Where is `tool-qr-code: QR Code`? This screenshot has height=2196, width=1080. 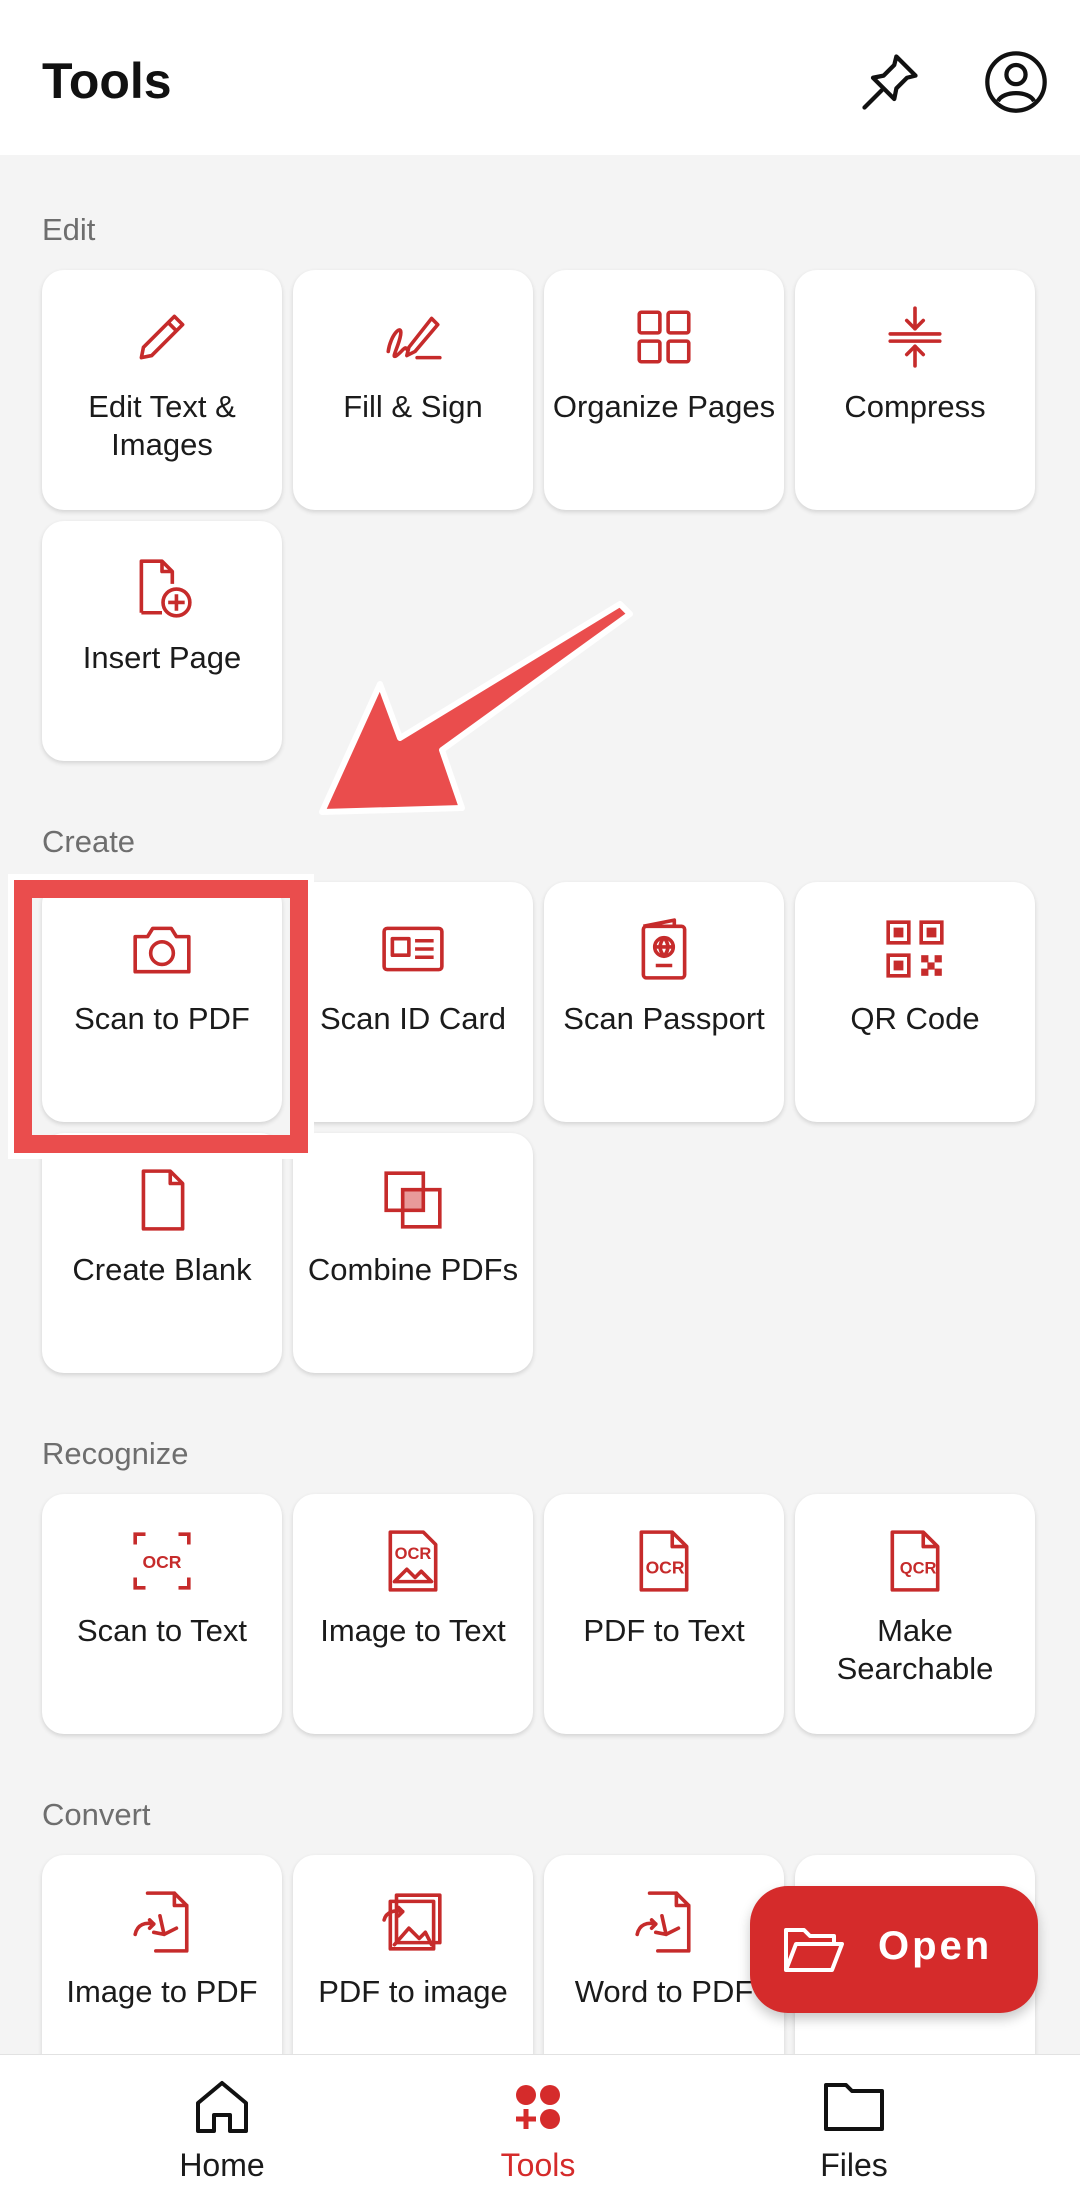
tool-qr-code: QR Code is located at coordinates (915, 1002).